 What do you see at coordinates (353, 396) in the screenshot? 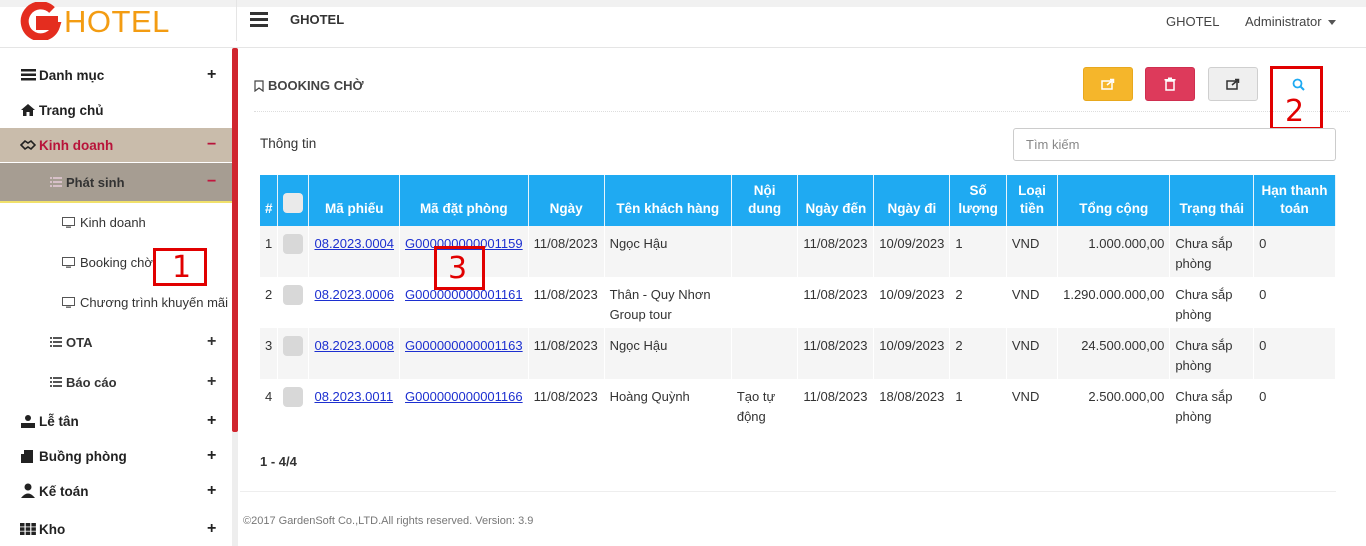
I see `ma-phieu-link: 08.2023.0011` at bounding box center [353, 396].